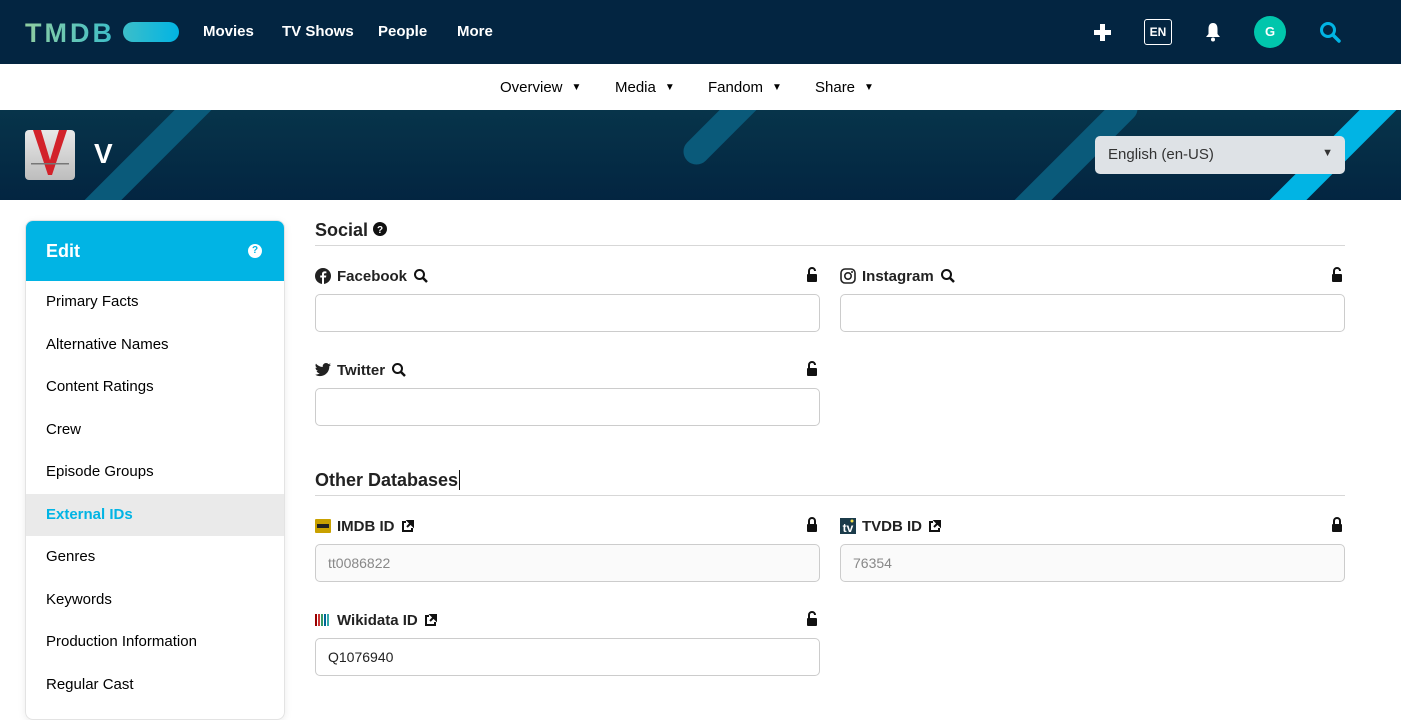 The image size is (1401, 720). I want to click on sidebar-item-genres: Genres, so click(155, 557).